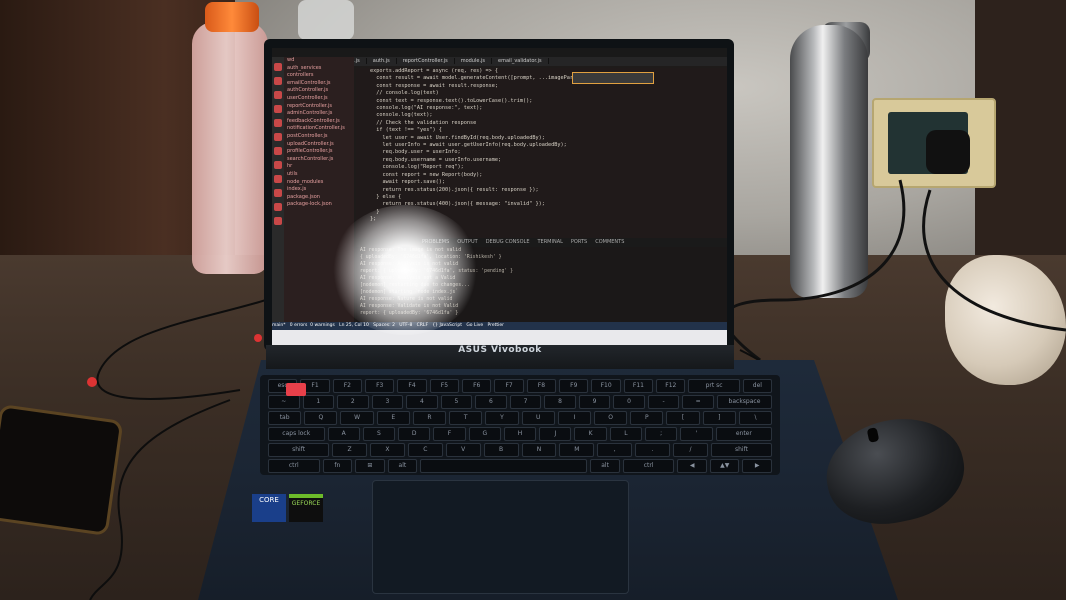 Image resolution: width=1066 pixels, height=600 pixels. I want to click on key: W, so click(357, 418).